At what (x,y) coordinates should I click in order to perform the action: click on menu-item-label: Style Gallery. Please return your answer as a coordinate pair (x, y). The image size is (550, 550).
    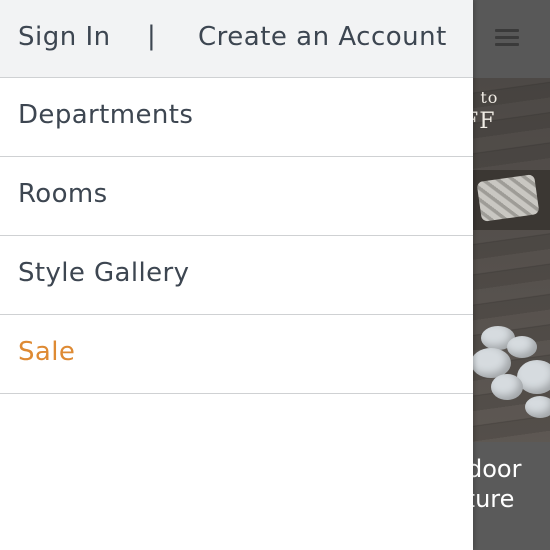
    Looking at the image, I should click on (104, 273).